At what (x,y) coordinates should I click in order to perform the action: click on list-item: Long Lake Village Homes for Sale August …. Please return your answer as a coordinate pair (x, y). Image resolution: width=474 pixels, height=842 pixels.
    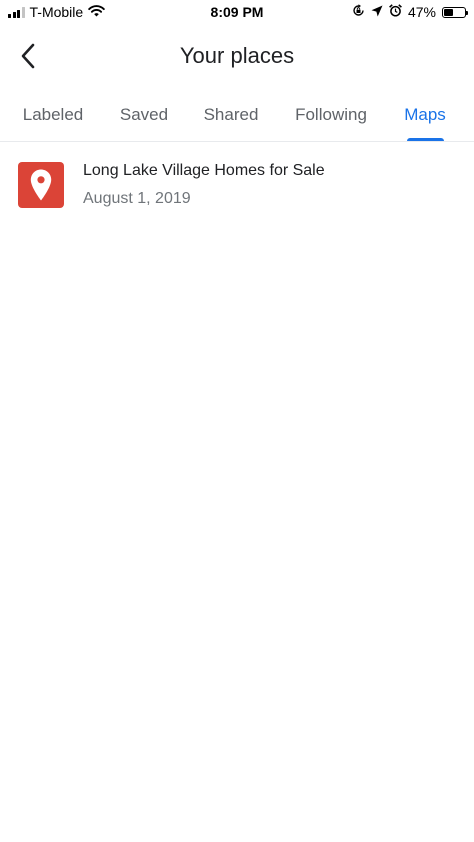
    Looking at the image, I should click on (237, 180).